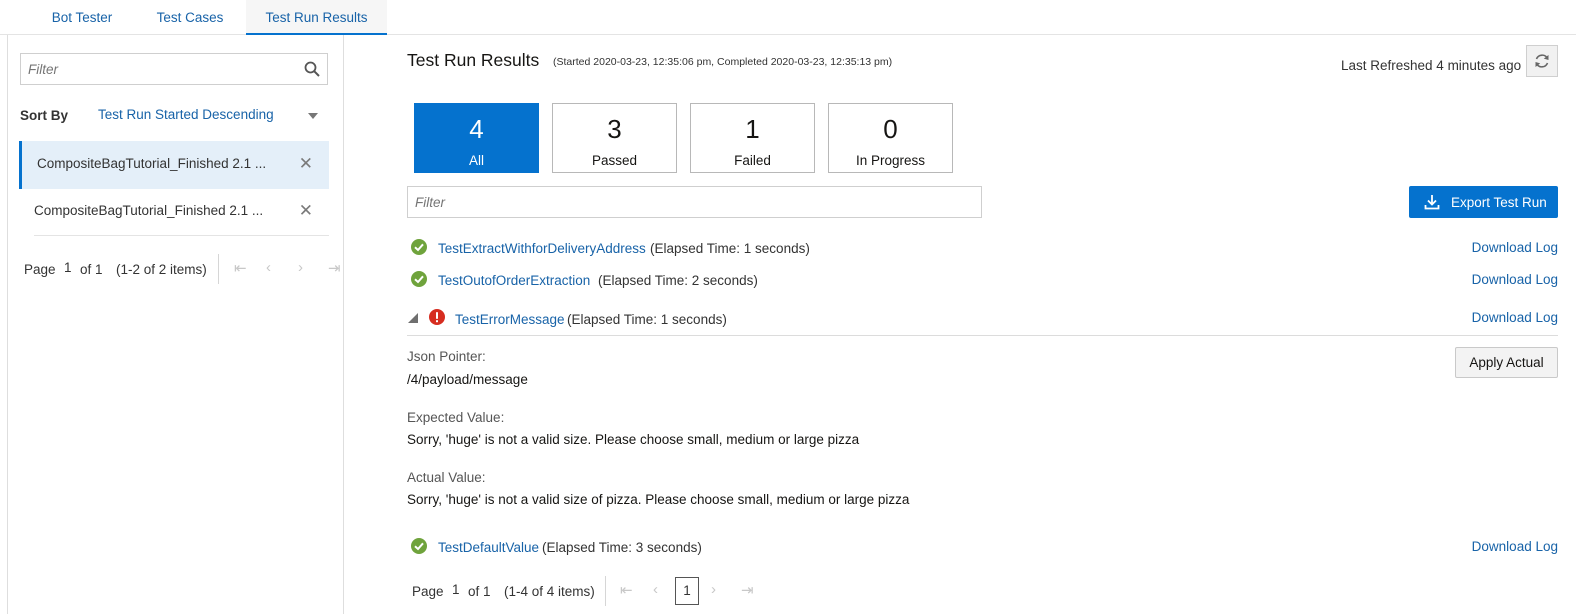 The height and width of the screenshot is (614, 1576). I want to click on elapsed-time: (Elapsed Time: 2 seconds), so click(678, 280).